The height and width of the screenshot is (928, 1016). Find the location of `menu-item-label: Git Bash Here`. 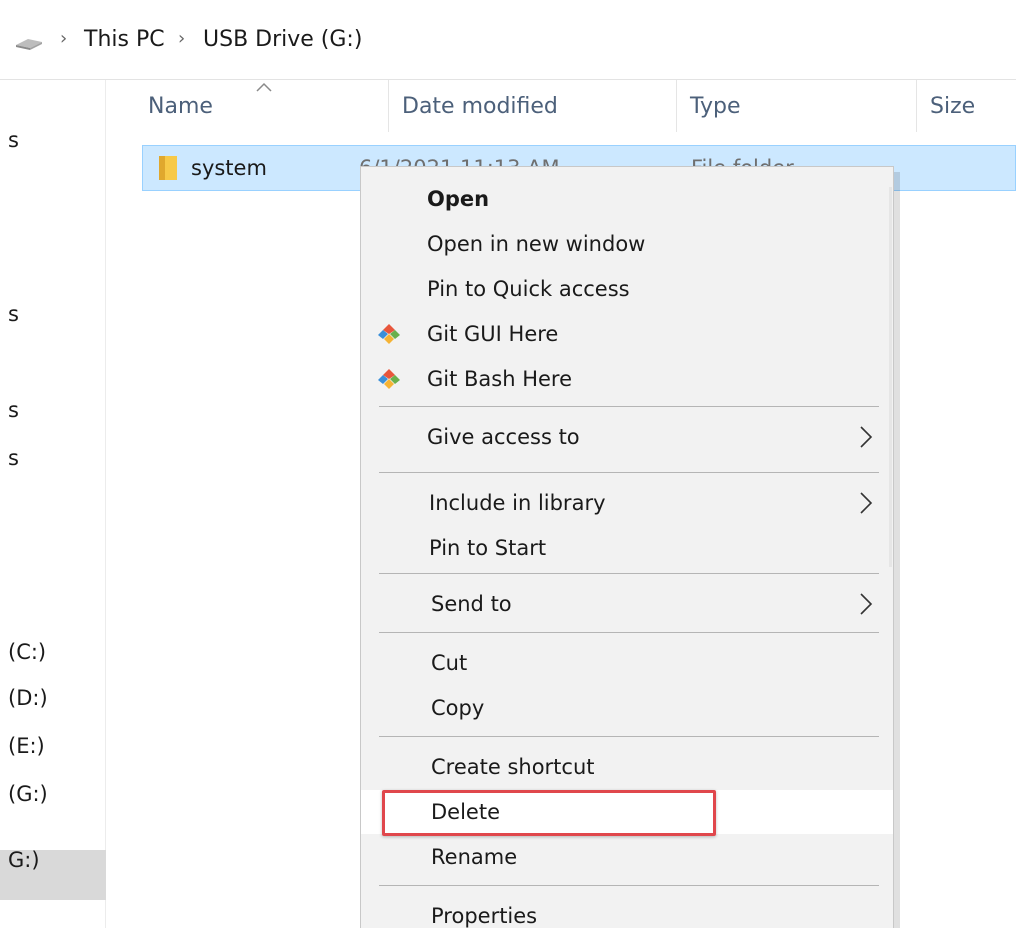

menu-item-label: Git Bash Here is located at coordinates (500, 379).